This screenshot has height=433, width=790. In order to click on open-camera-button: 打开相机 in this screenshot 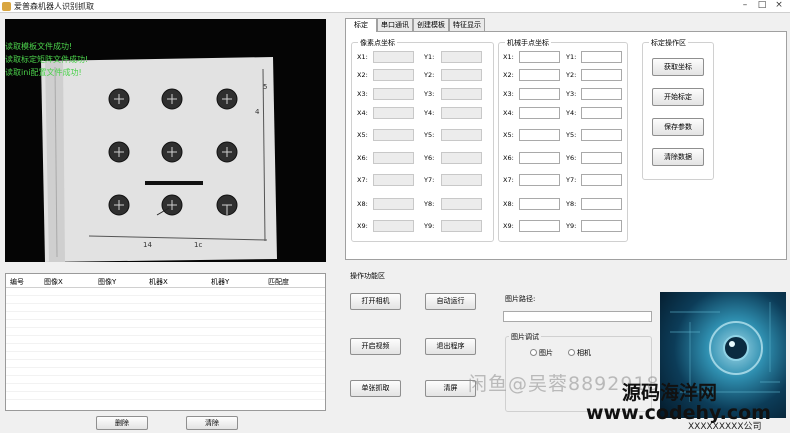, I will do `click(375, 301)`.